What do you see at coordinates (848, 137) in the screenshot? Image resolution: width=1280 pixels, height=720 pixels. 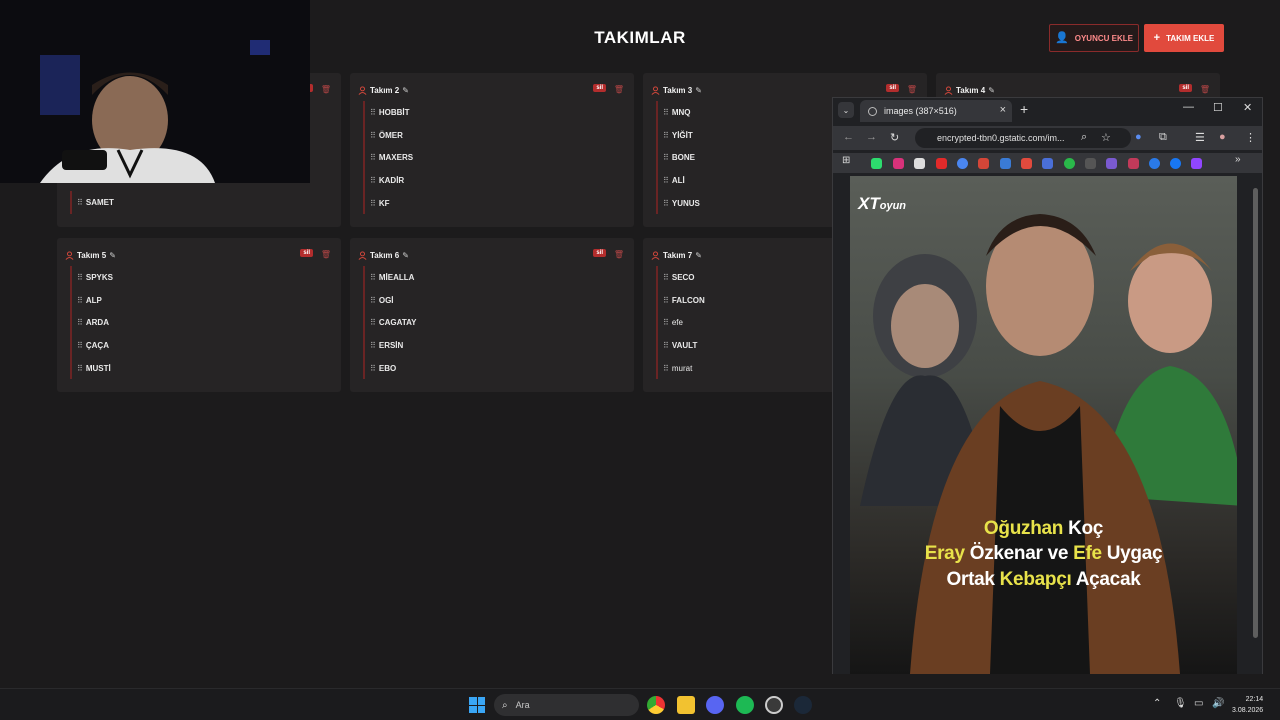 I see `back-icon: ←` at bounding box center [848, 137].